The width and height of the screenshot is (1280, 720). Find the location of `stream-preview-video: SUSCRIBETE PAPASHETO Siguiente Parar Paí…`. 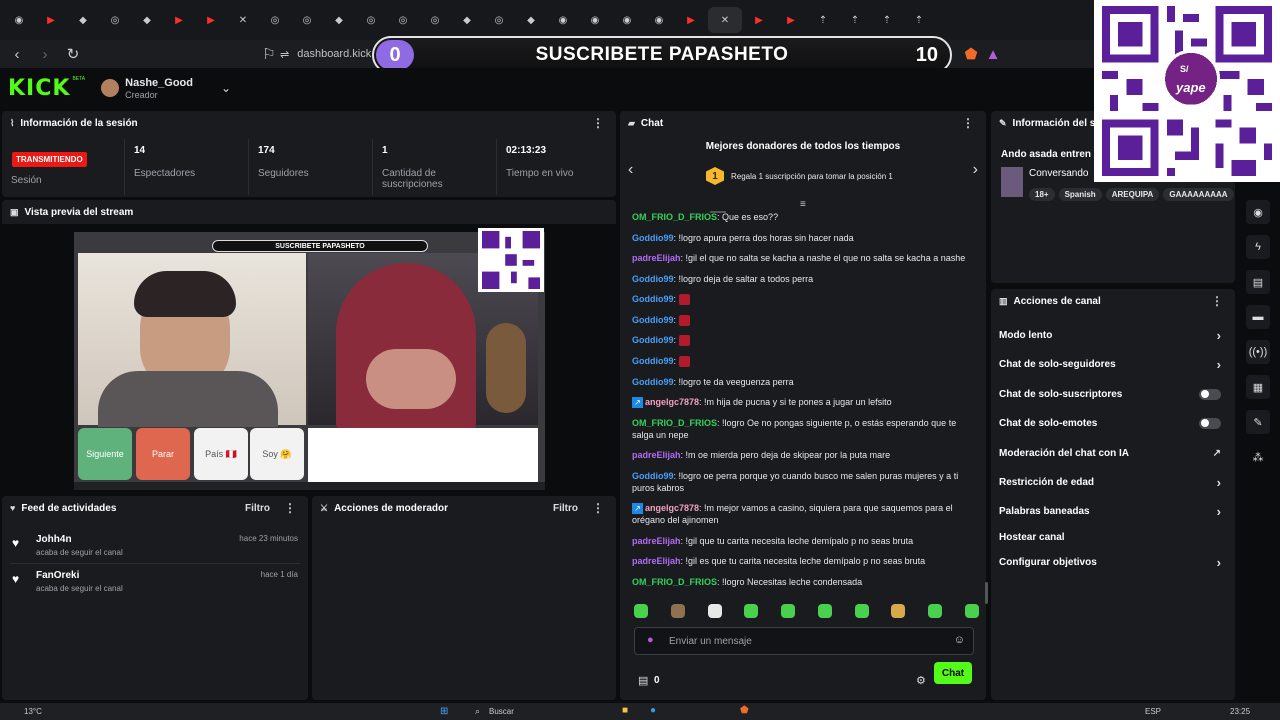

stream-preview-video: SUSCRIBETE PAPASHETO Siguiente Parar Paí… is located at coordinates (309, 361).